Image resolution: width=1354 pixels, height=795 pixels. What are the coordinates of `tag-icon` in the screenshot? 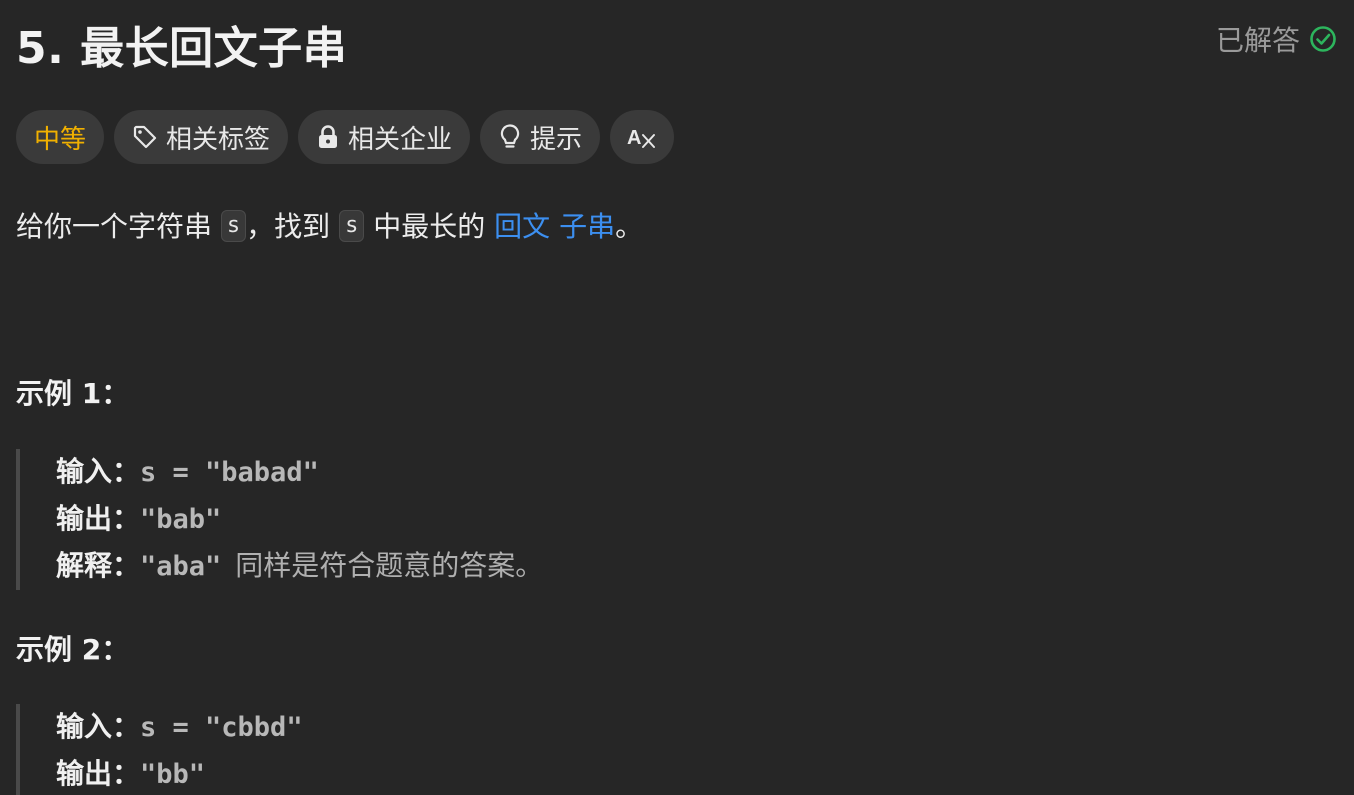 It's located at (145, 137).